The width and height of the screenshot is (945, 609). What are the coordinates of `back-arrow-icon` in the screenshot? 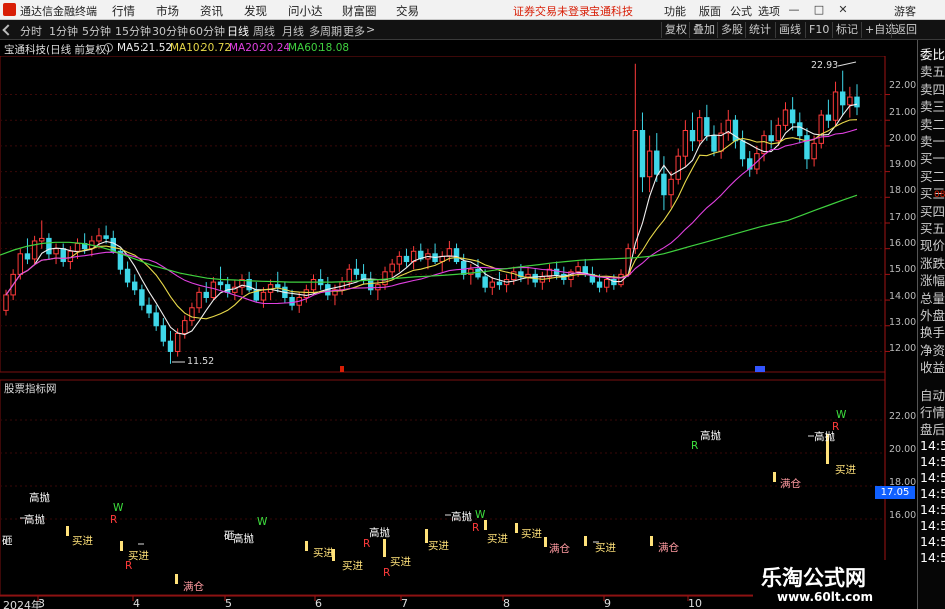 It's located at (8, 30).